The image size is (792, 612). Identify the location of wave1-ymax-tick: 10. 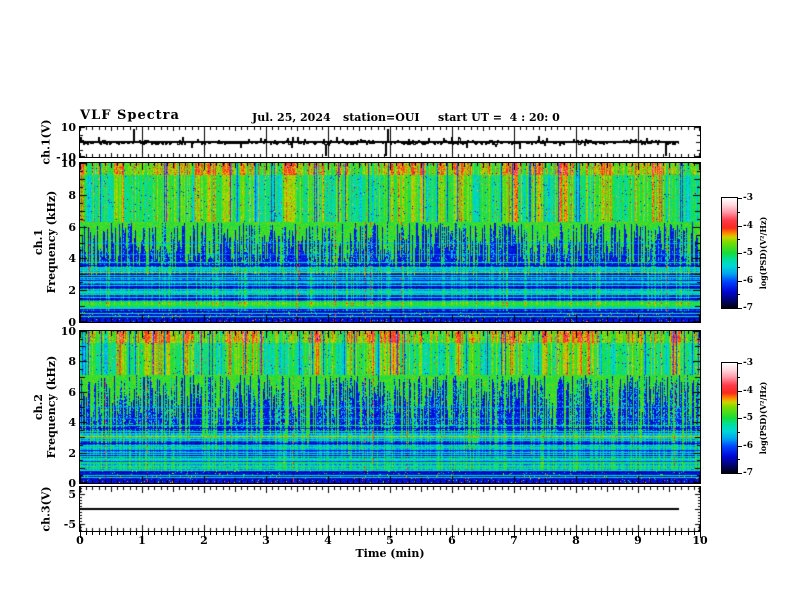
(68, 127).